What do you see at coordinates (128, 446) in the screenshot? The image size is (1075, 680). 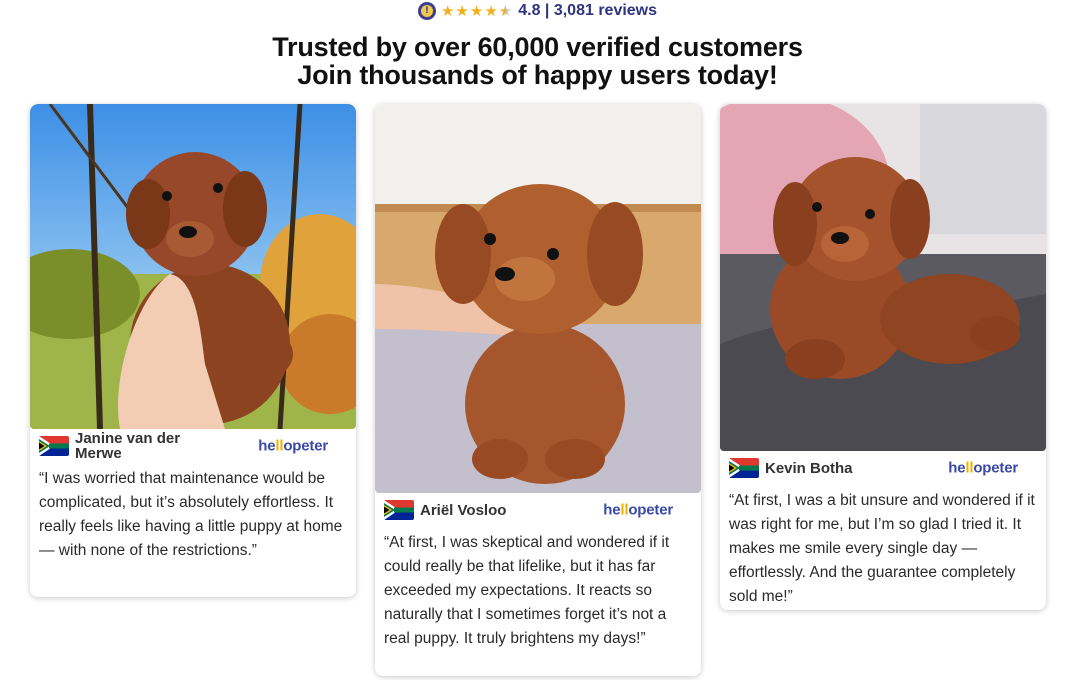 I see `reviewer-name: Janine van der Merwe` at bounding box center [128, 446].